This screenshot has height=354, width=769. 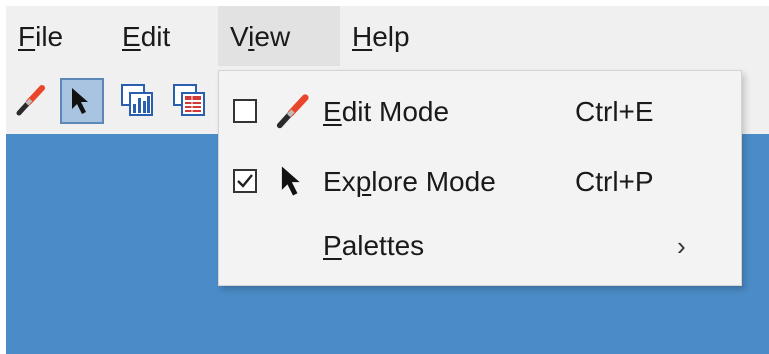 What do you see at coordinates (49, 36) in the screenshot?
I see `menu-file-label: ile` at bounding box center [49, 36].